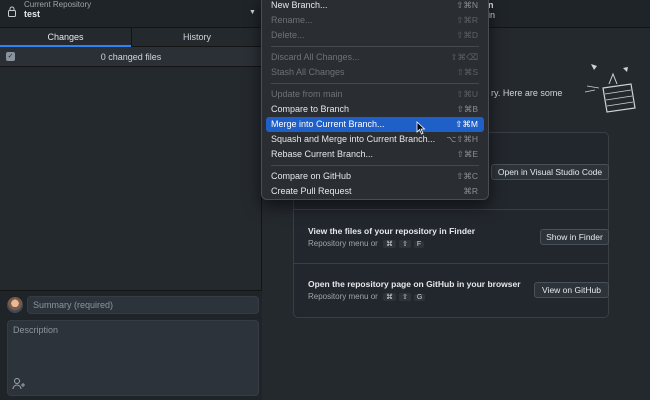  What do you see at coordinates (375, 20) in the screenshot?
I see `menu-item-rename: Rename... ⇧⌘R` at bounding box center [375, 20].